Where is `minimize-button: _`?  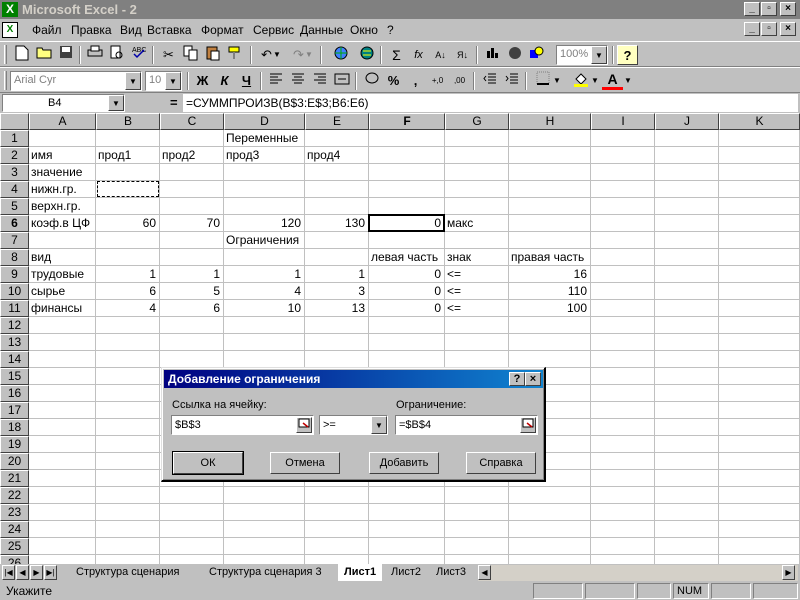
minimize-button: _ is located at coordinates (752, 9).